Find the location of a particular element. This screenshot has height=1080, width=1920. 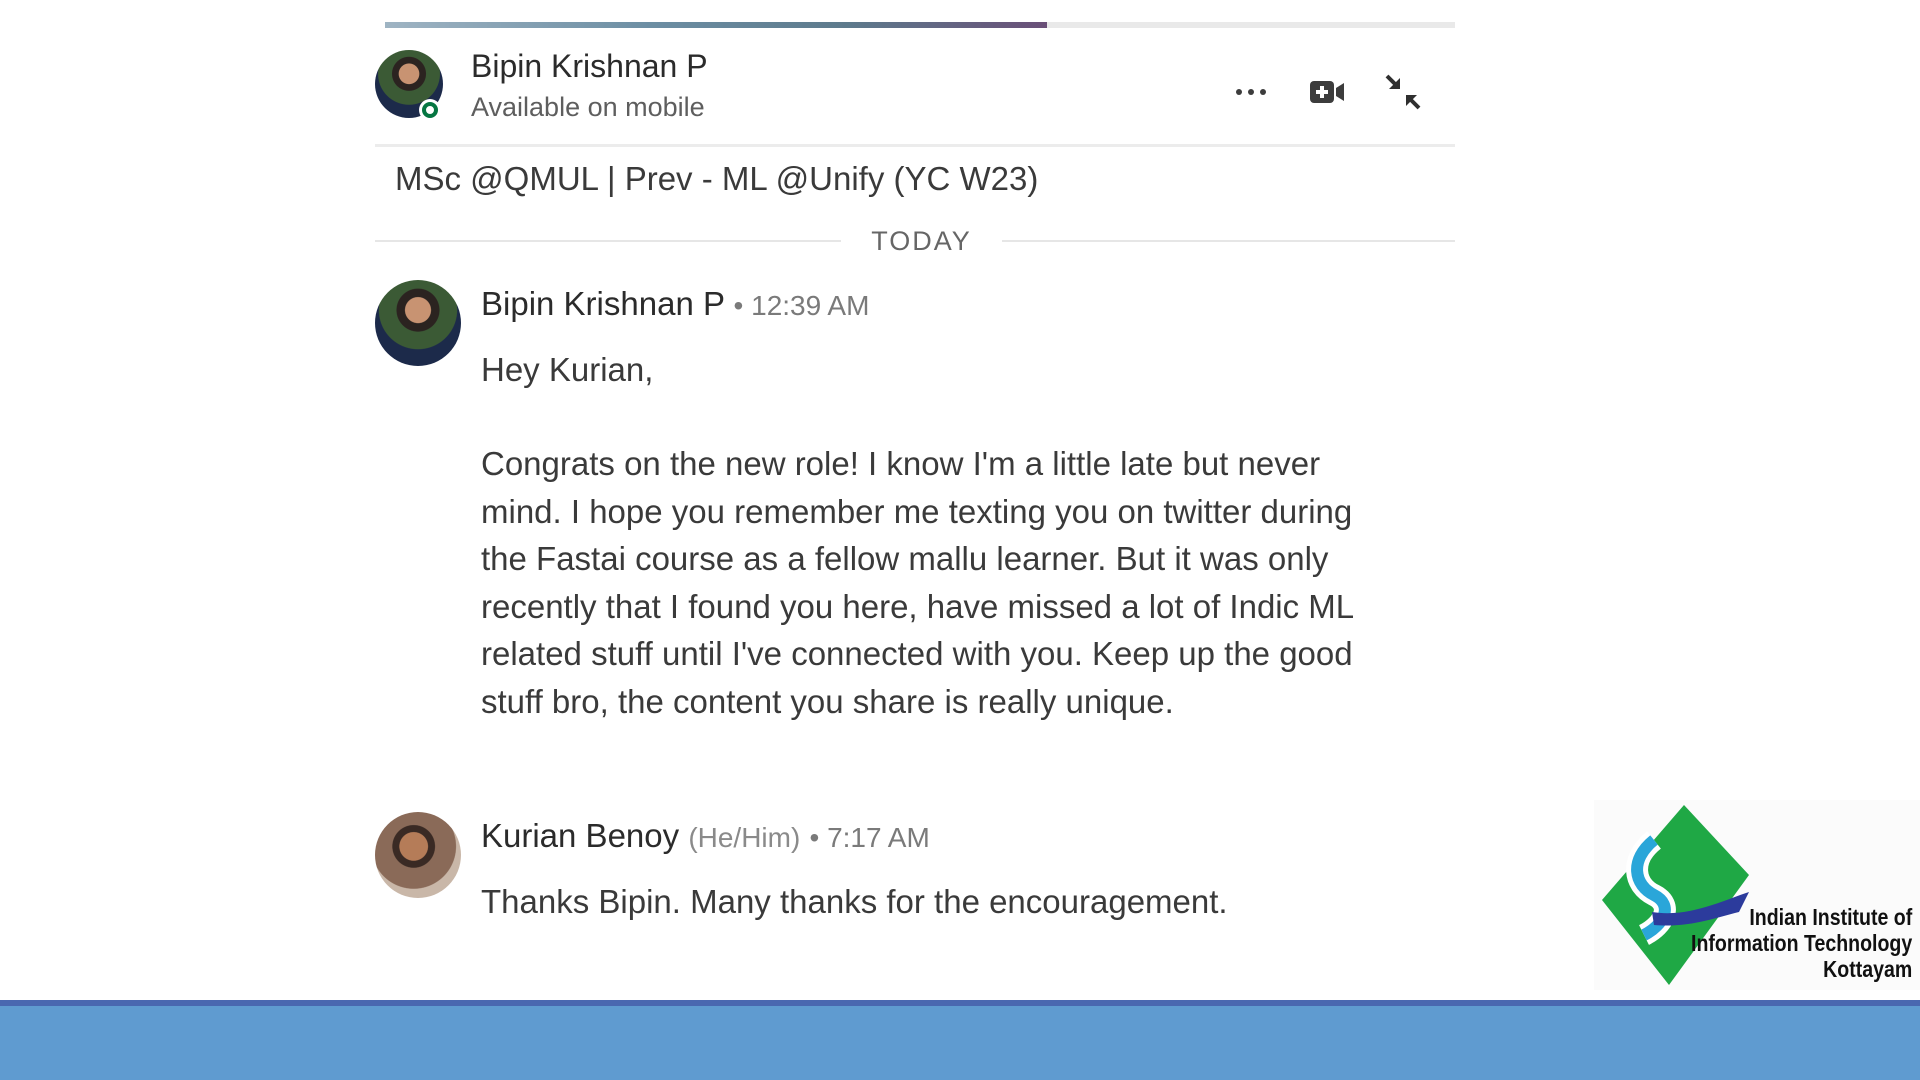

date-divider: TODAY is located at coordinates (915, 241).